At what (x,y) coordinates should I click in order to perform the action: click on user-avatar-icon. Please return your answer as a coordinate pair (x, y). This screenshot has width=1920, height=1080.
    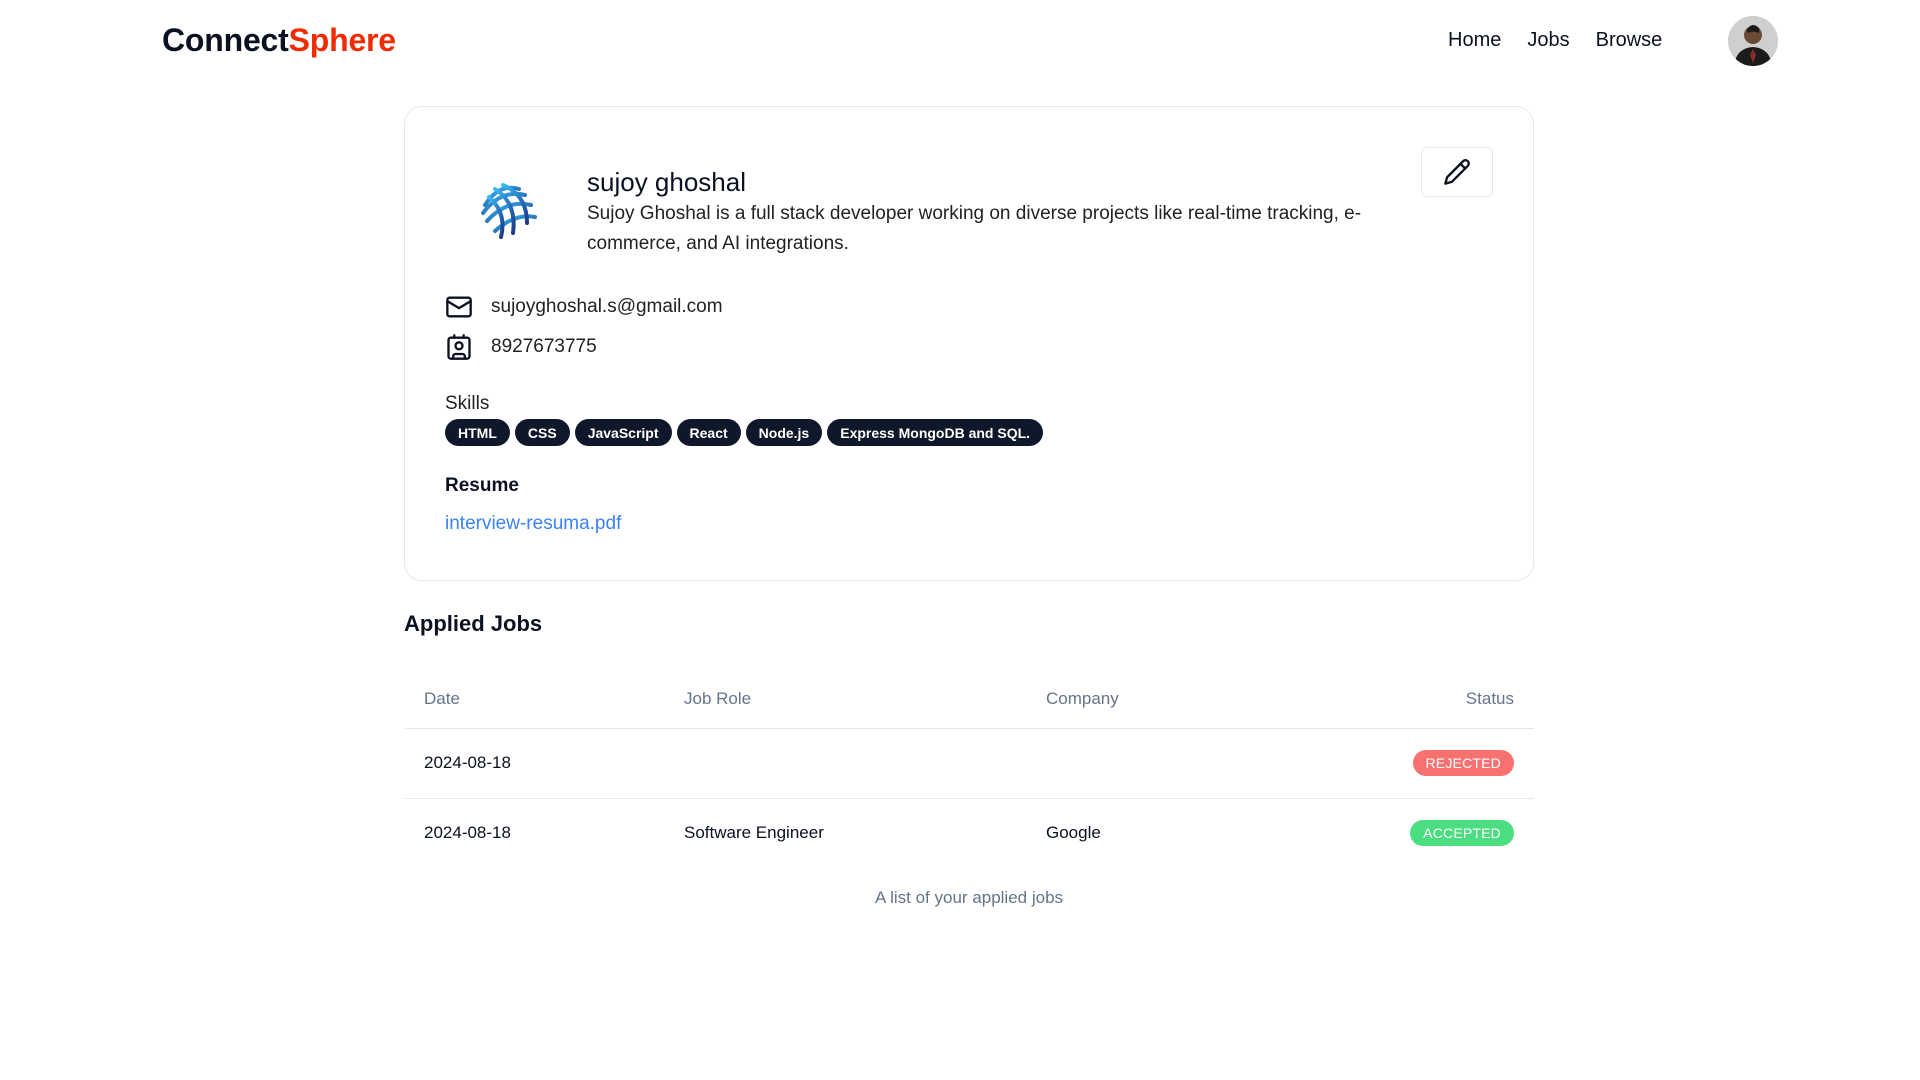
    Looking at the image, I should click on (1753, 41).